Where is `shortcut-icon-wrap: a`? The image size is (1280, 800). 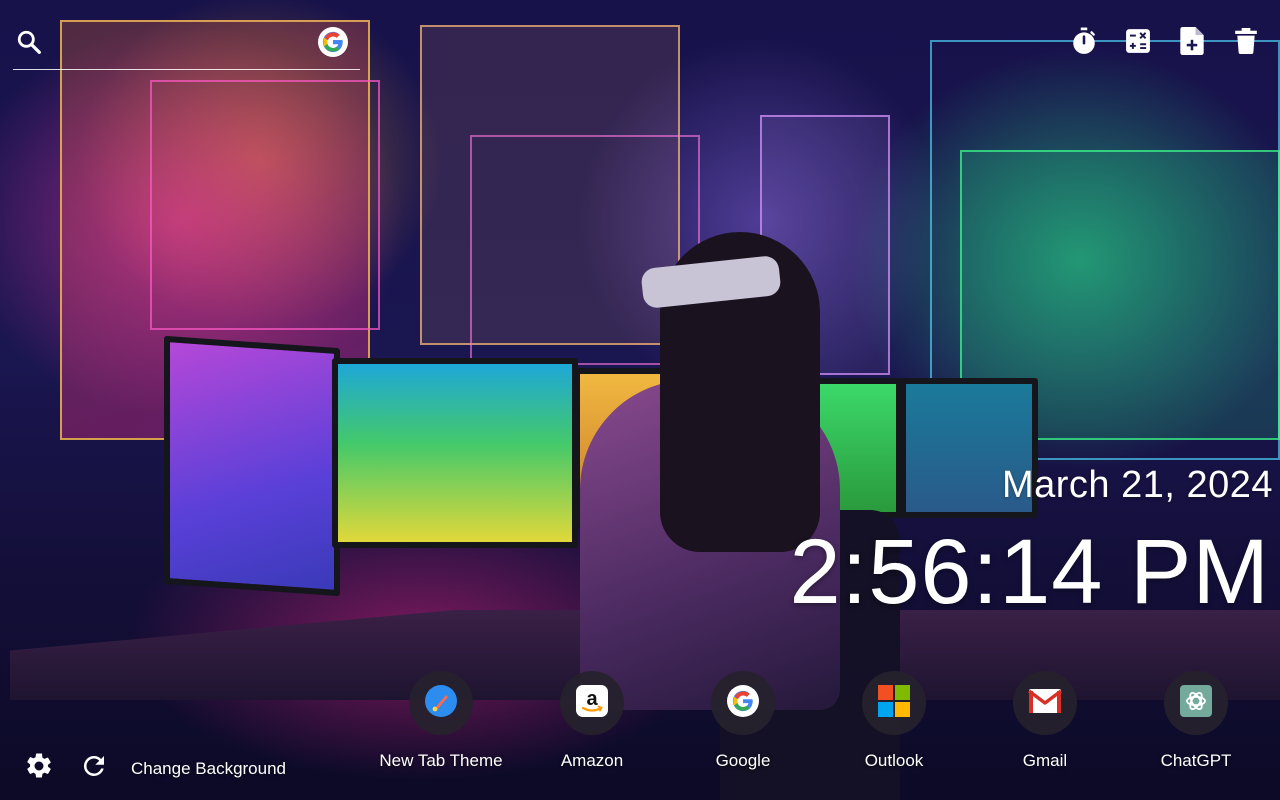 shortcut-icon-wrap: a is located at coordinates (592, 703).